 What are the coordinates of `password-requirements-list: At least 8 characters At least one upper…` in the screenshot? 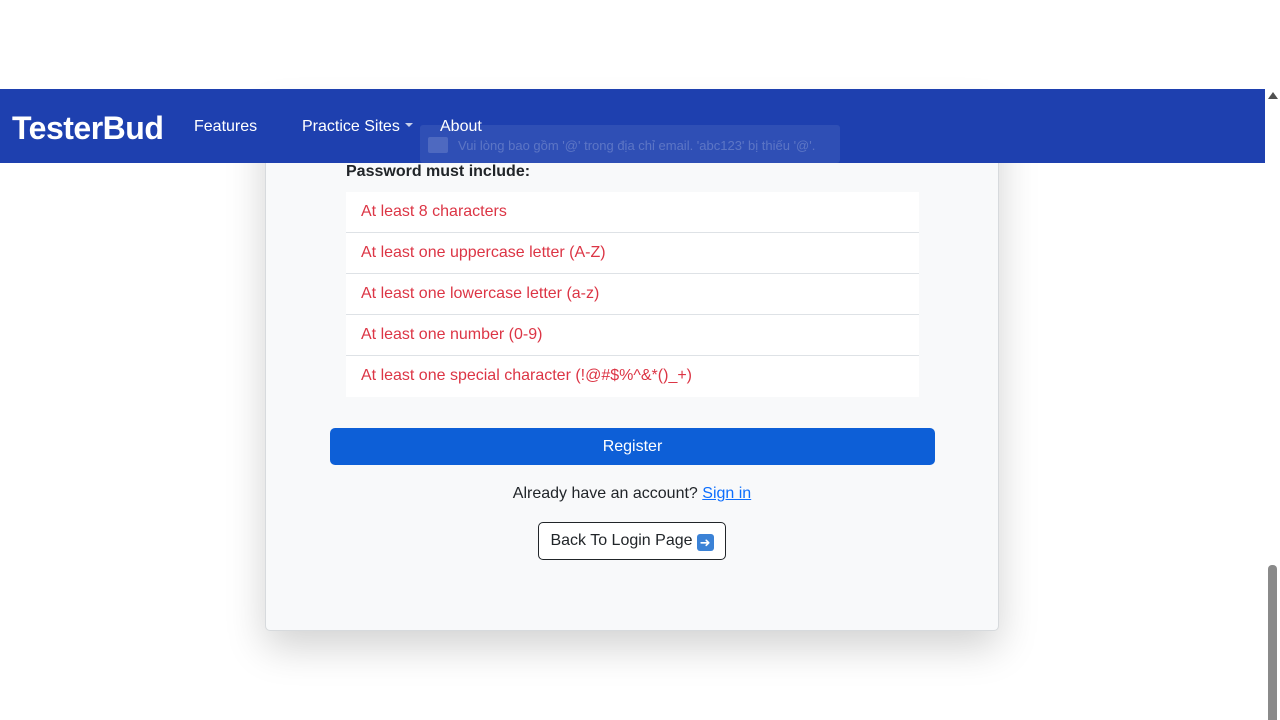 It's located at (632, 294).